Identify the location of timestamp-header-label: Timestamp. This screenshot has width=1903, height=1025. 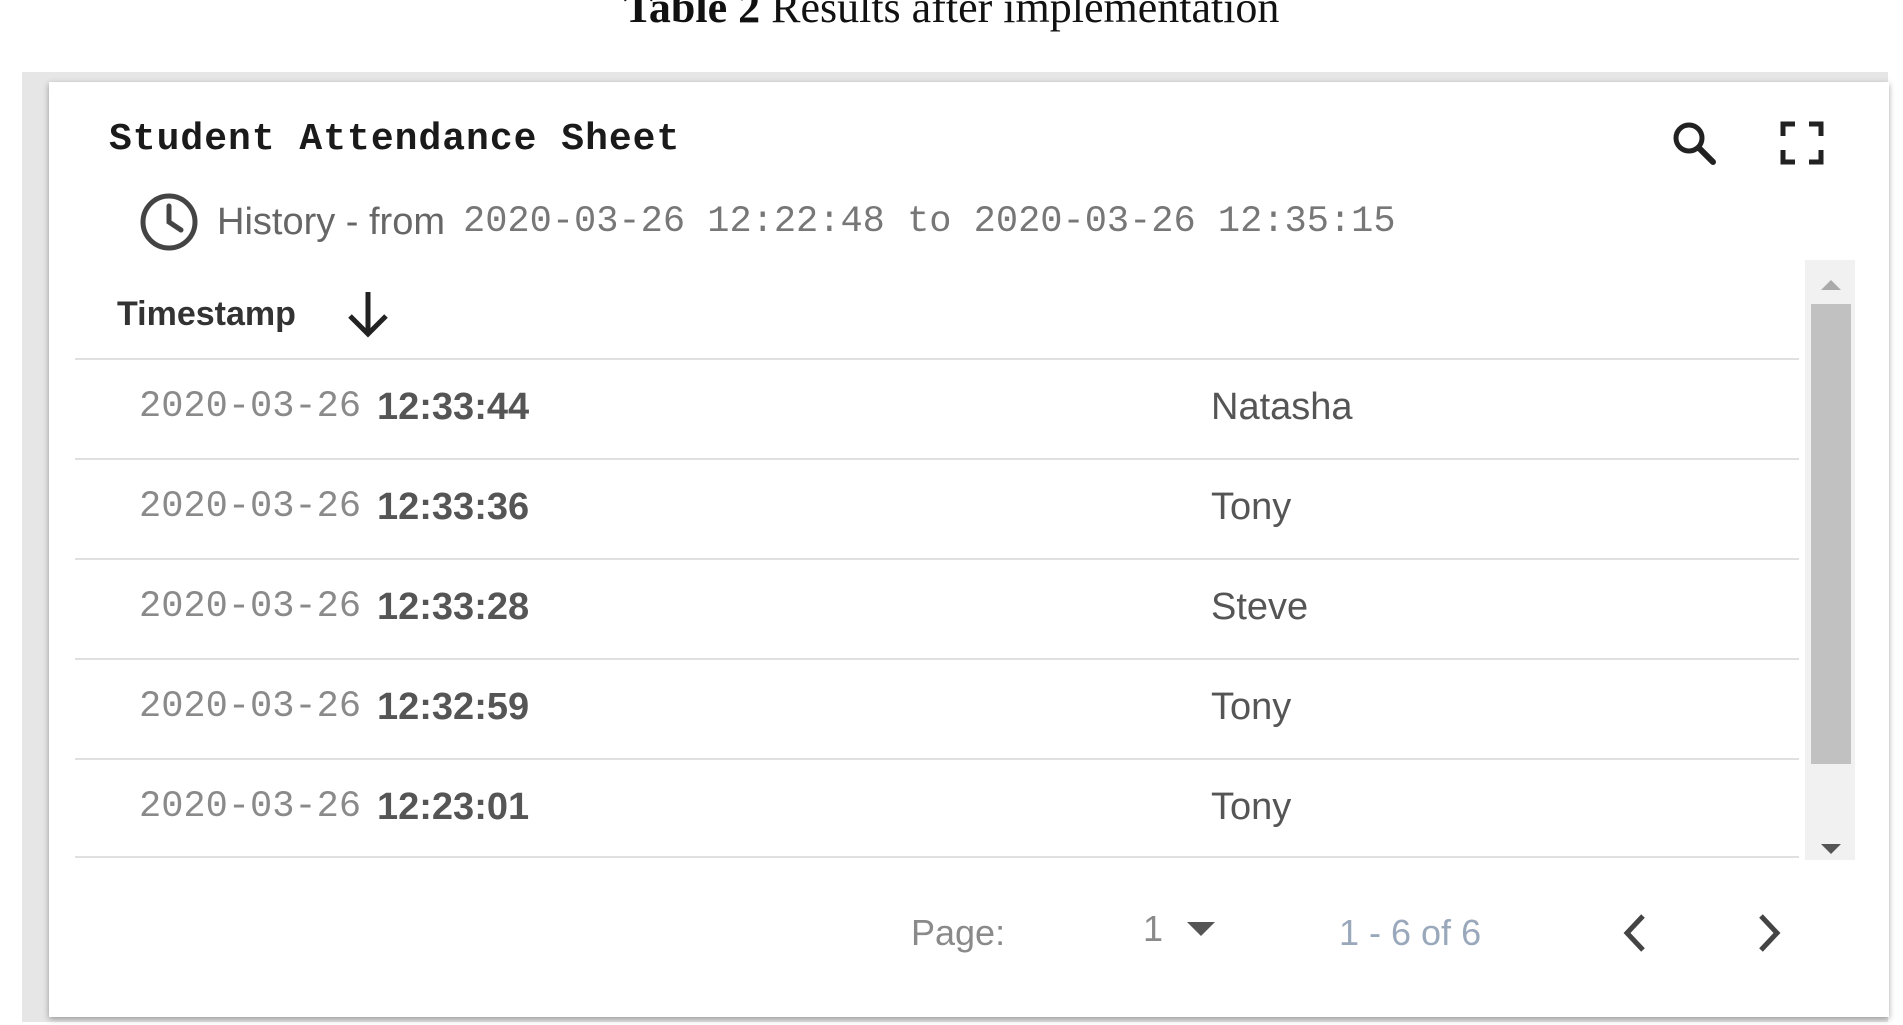
(206, 313).